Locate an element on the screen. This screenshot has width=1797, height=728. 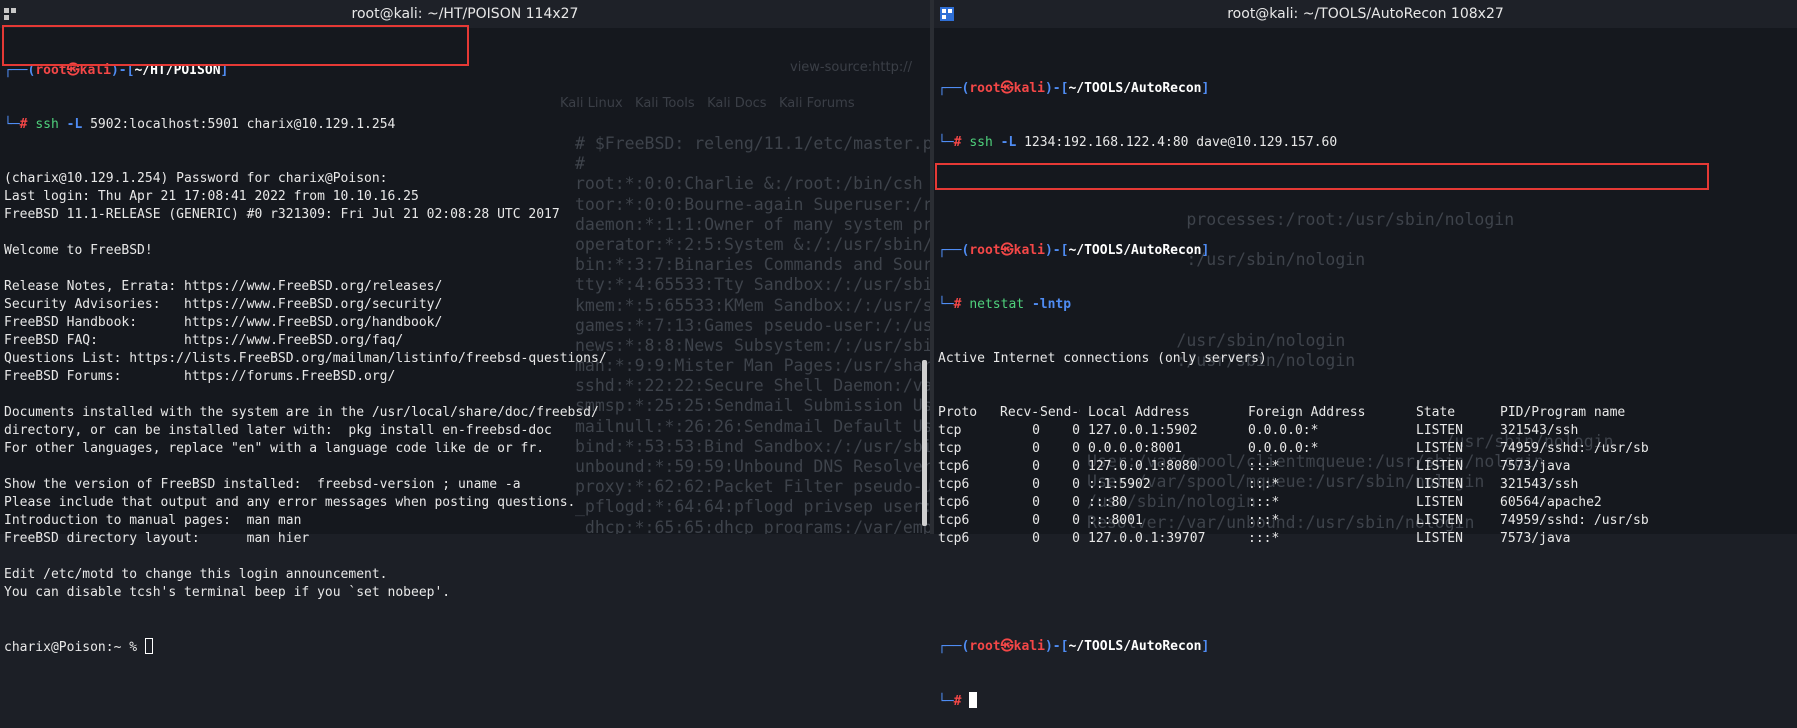
background-text-line: toor:*:0:0:Bourne-again Superuser:/root: is located at coordinates (752, 204).